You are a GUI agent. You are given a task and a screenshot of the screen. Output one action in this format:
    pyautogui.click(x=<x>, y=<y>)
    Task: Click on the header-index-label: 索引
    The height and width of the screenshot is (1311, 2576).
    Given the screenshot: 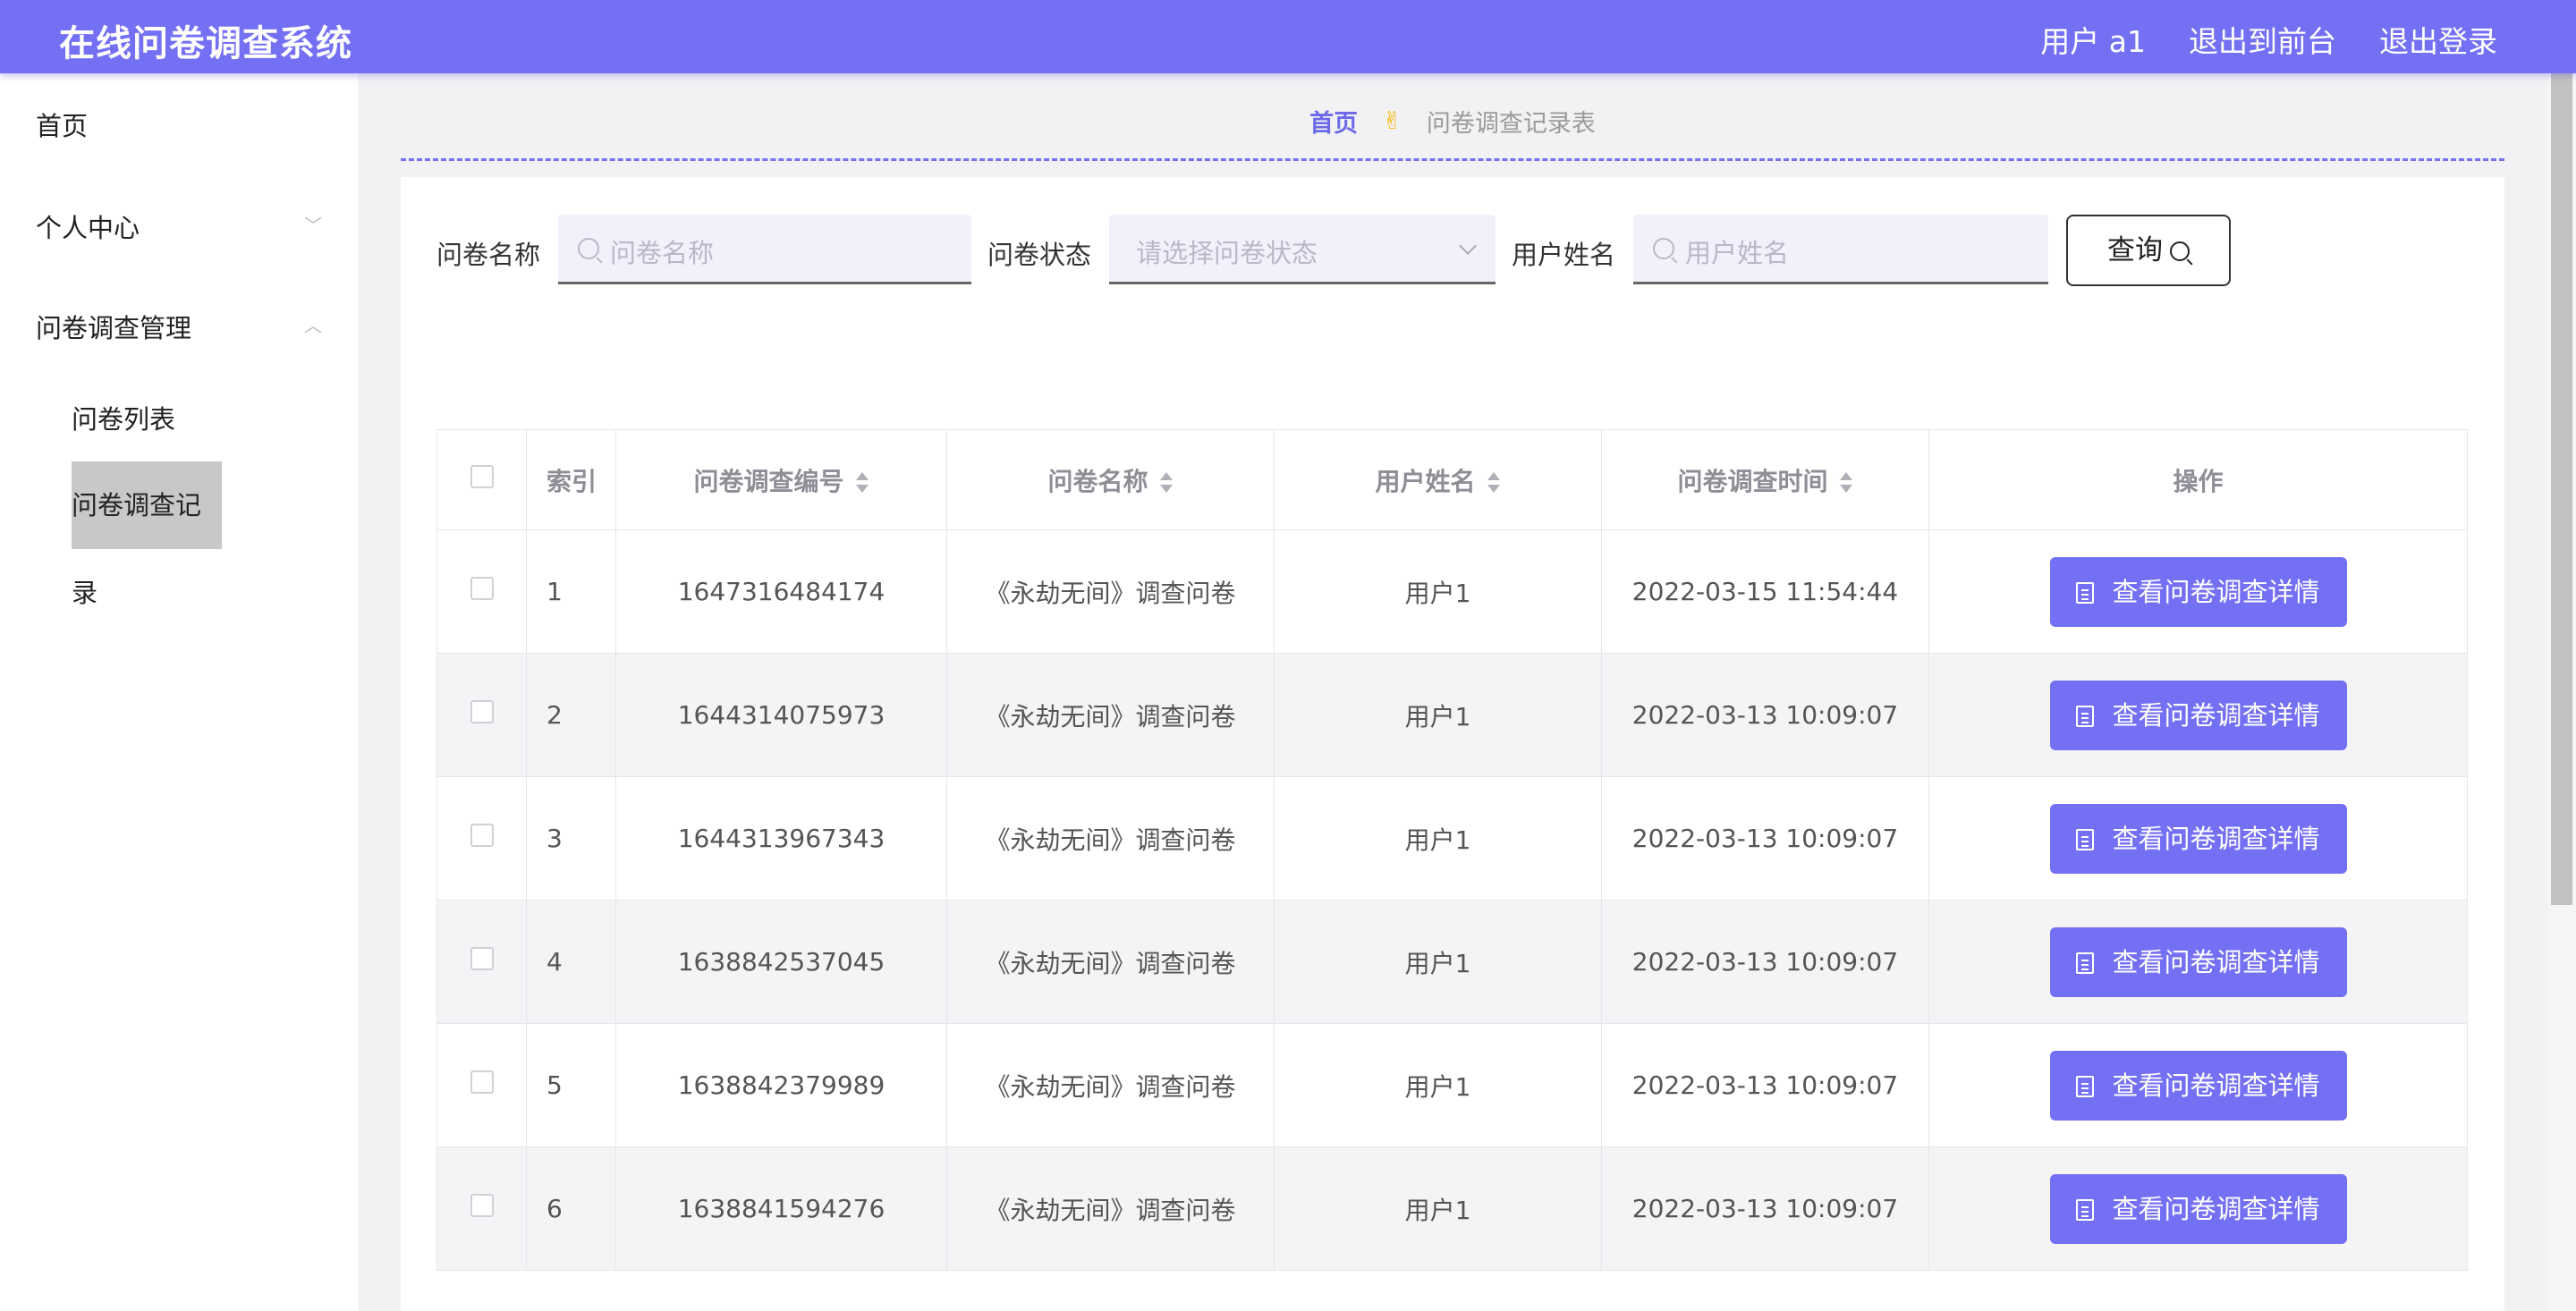 What is the action you would take?
    pyautogui.click(x=572, y=481)
    